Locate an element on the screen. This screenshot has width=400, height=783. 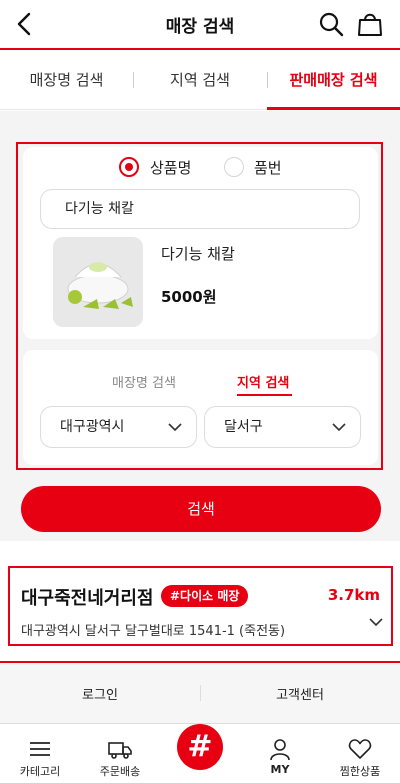
person-icon is located at coordinates (280, 750).